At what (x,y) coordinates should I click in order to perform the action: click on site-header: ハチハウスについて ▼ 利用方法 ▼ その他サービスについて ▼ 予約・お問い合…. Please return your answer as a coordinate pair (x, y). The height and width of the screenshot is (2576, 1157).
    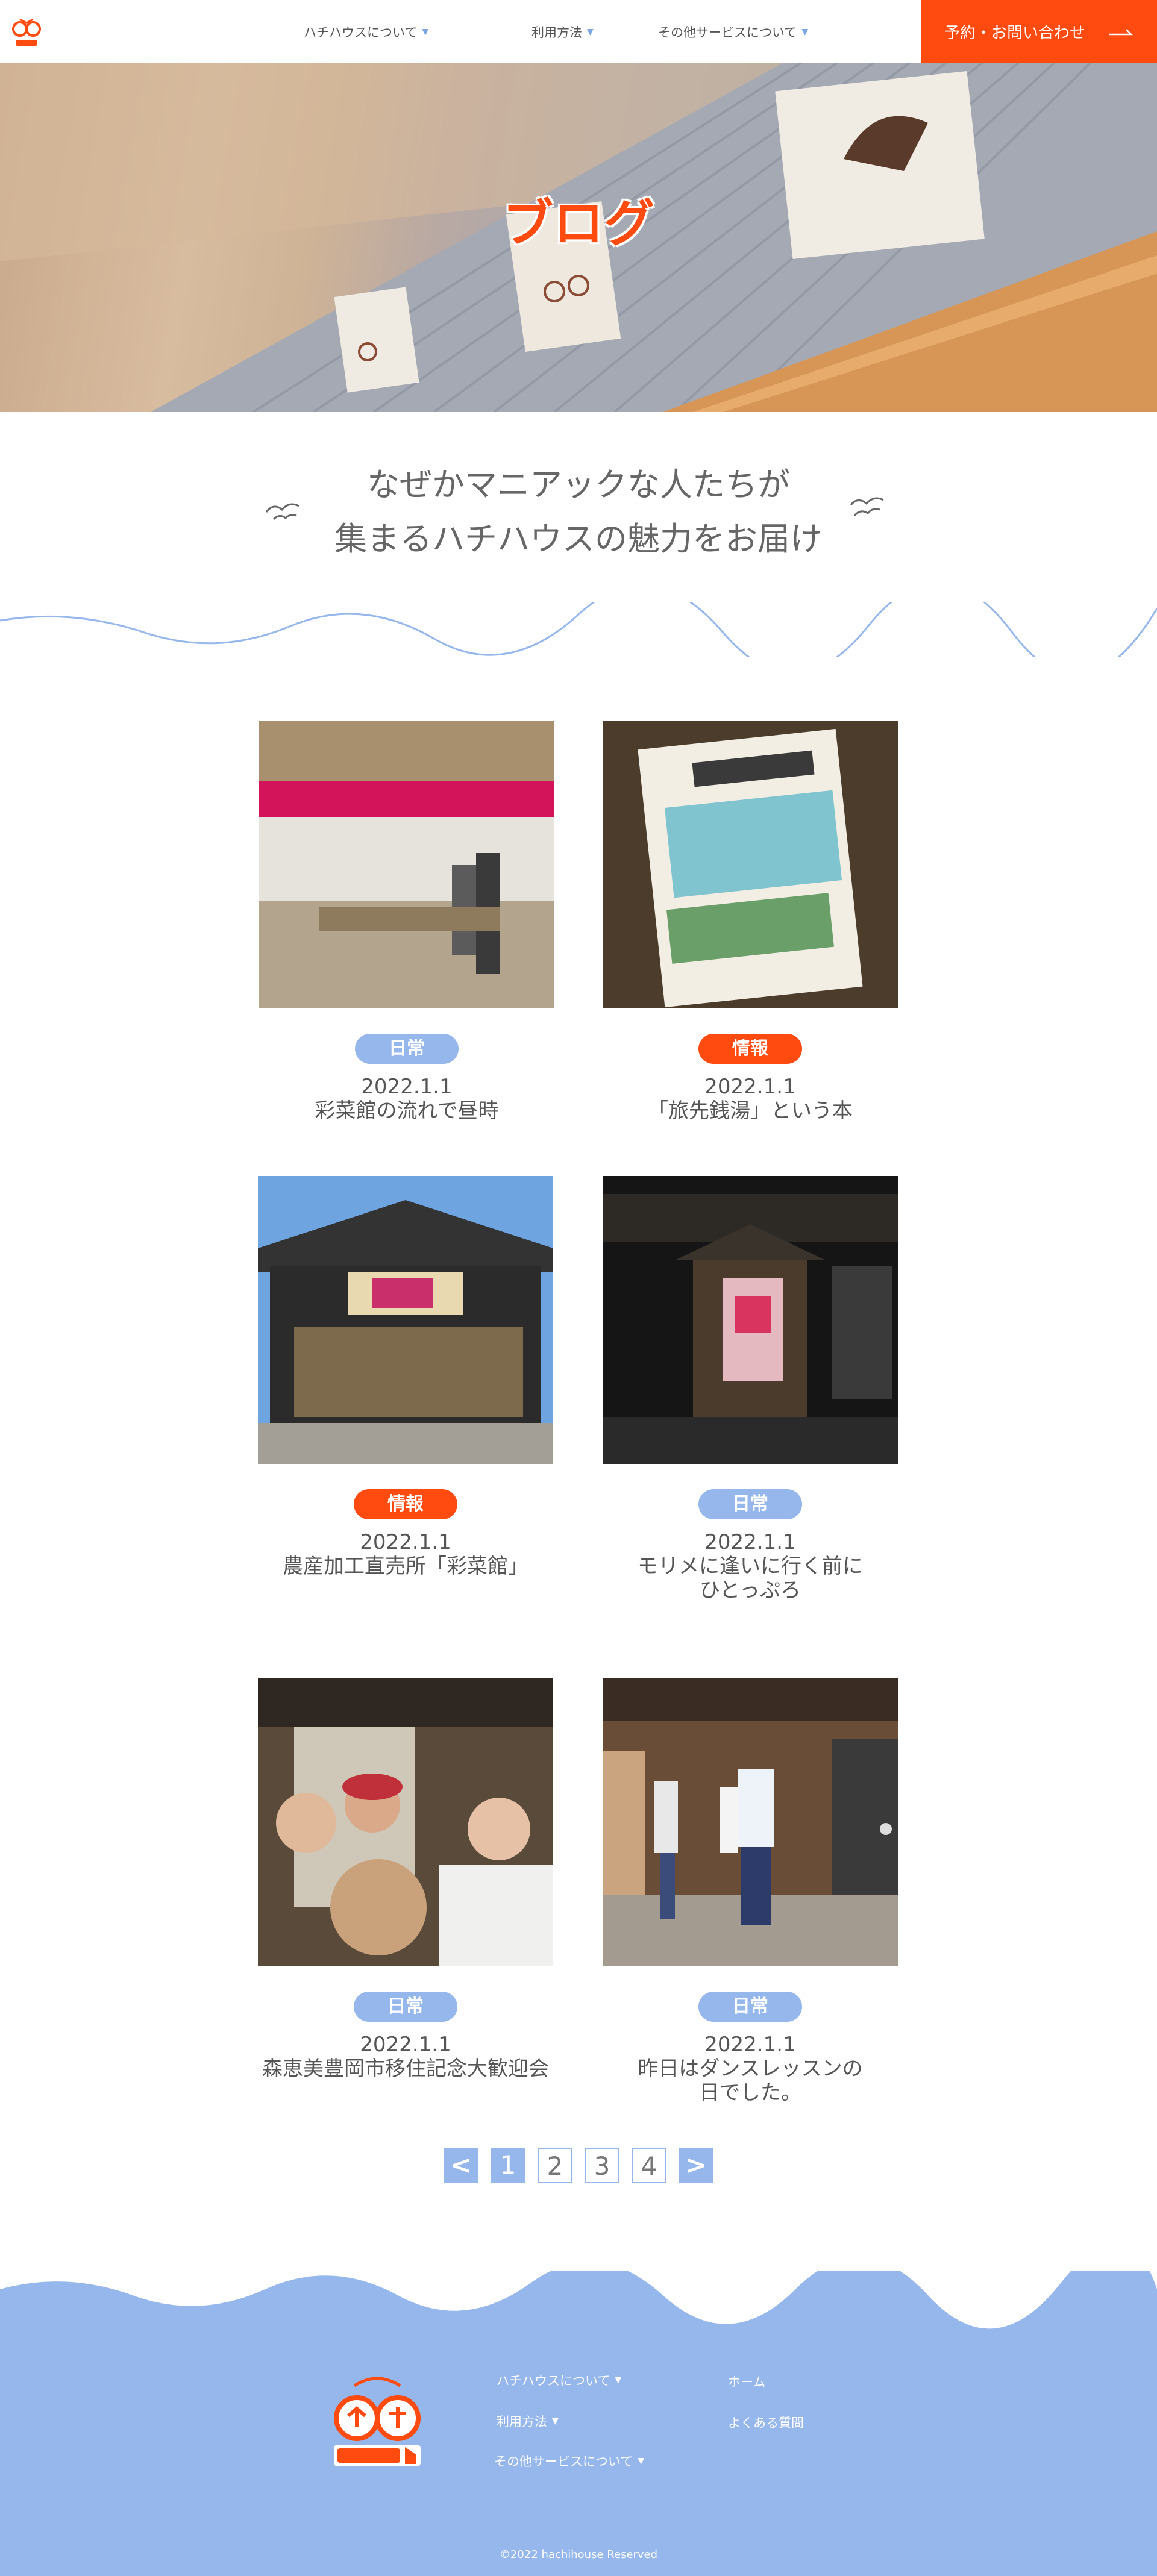
    Looking at the image, I should click on (578, 32).